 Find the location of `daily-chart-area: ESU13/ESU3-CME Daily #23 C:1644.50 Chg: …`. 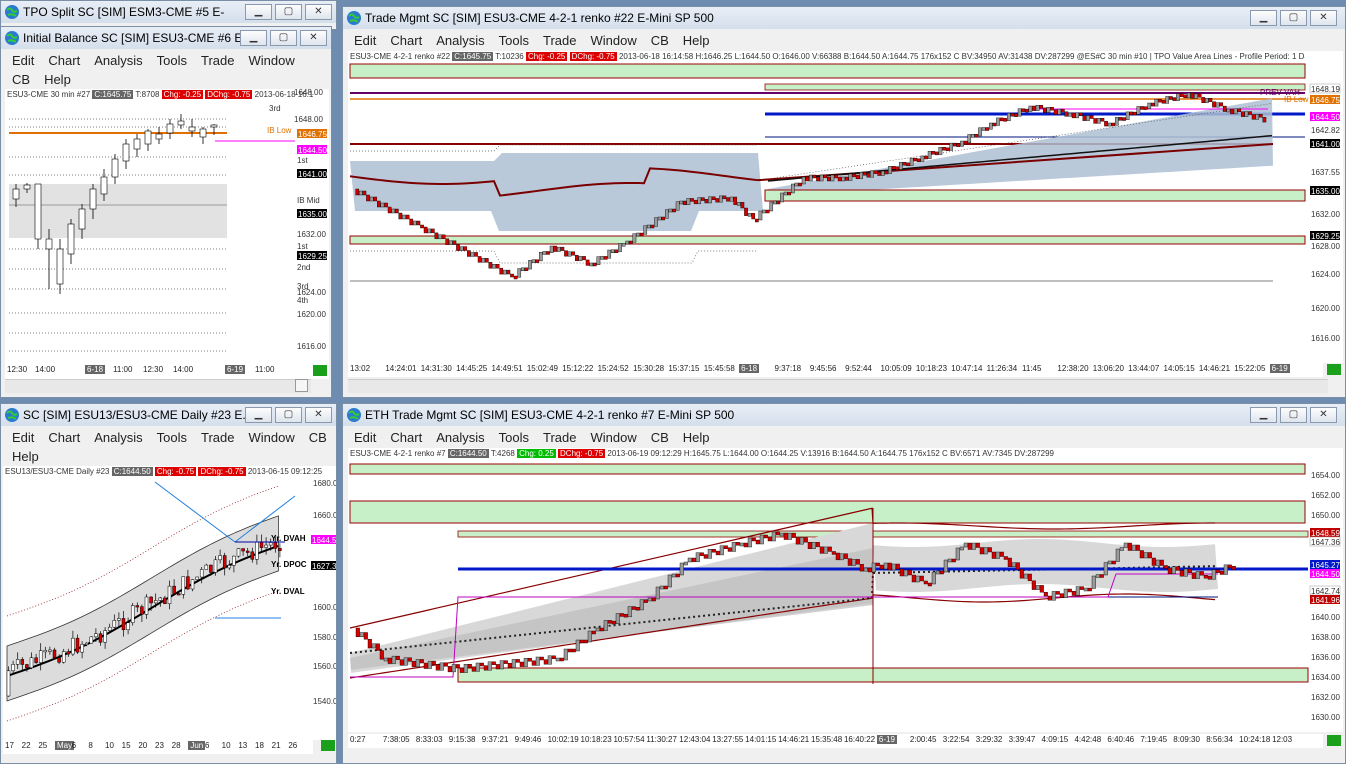

daily-chart-area: ESU13/ESU3-CME Daily #23 C:1644.50 Chg: … is located at coordinates (169, 603).